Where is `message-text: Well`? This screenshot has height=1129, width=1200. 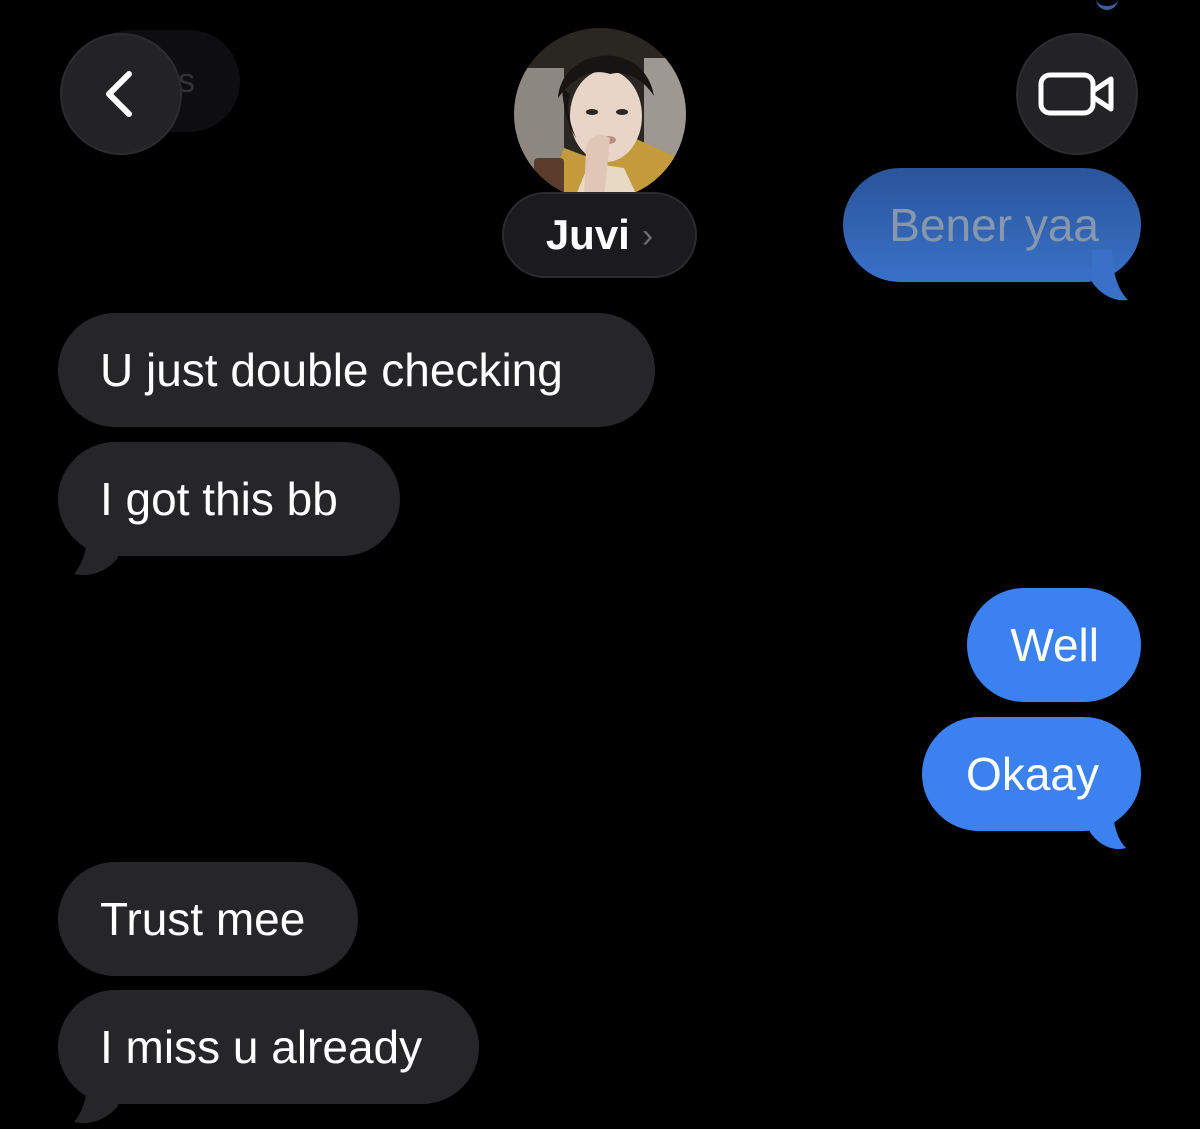
message-text: Well is located at coordinates (1054, 645).